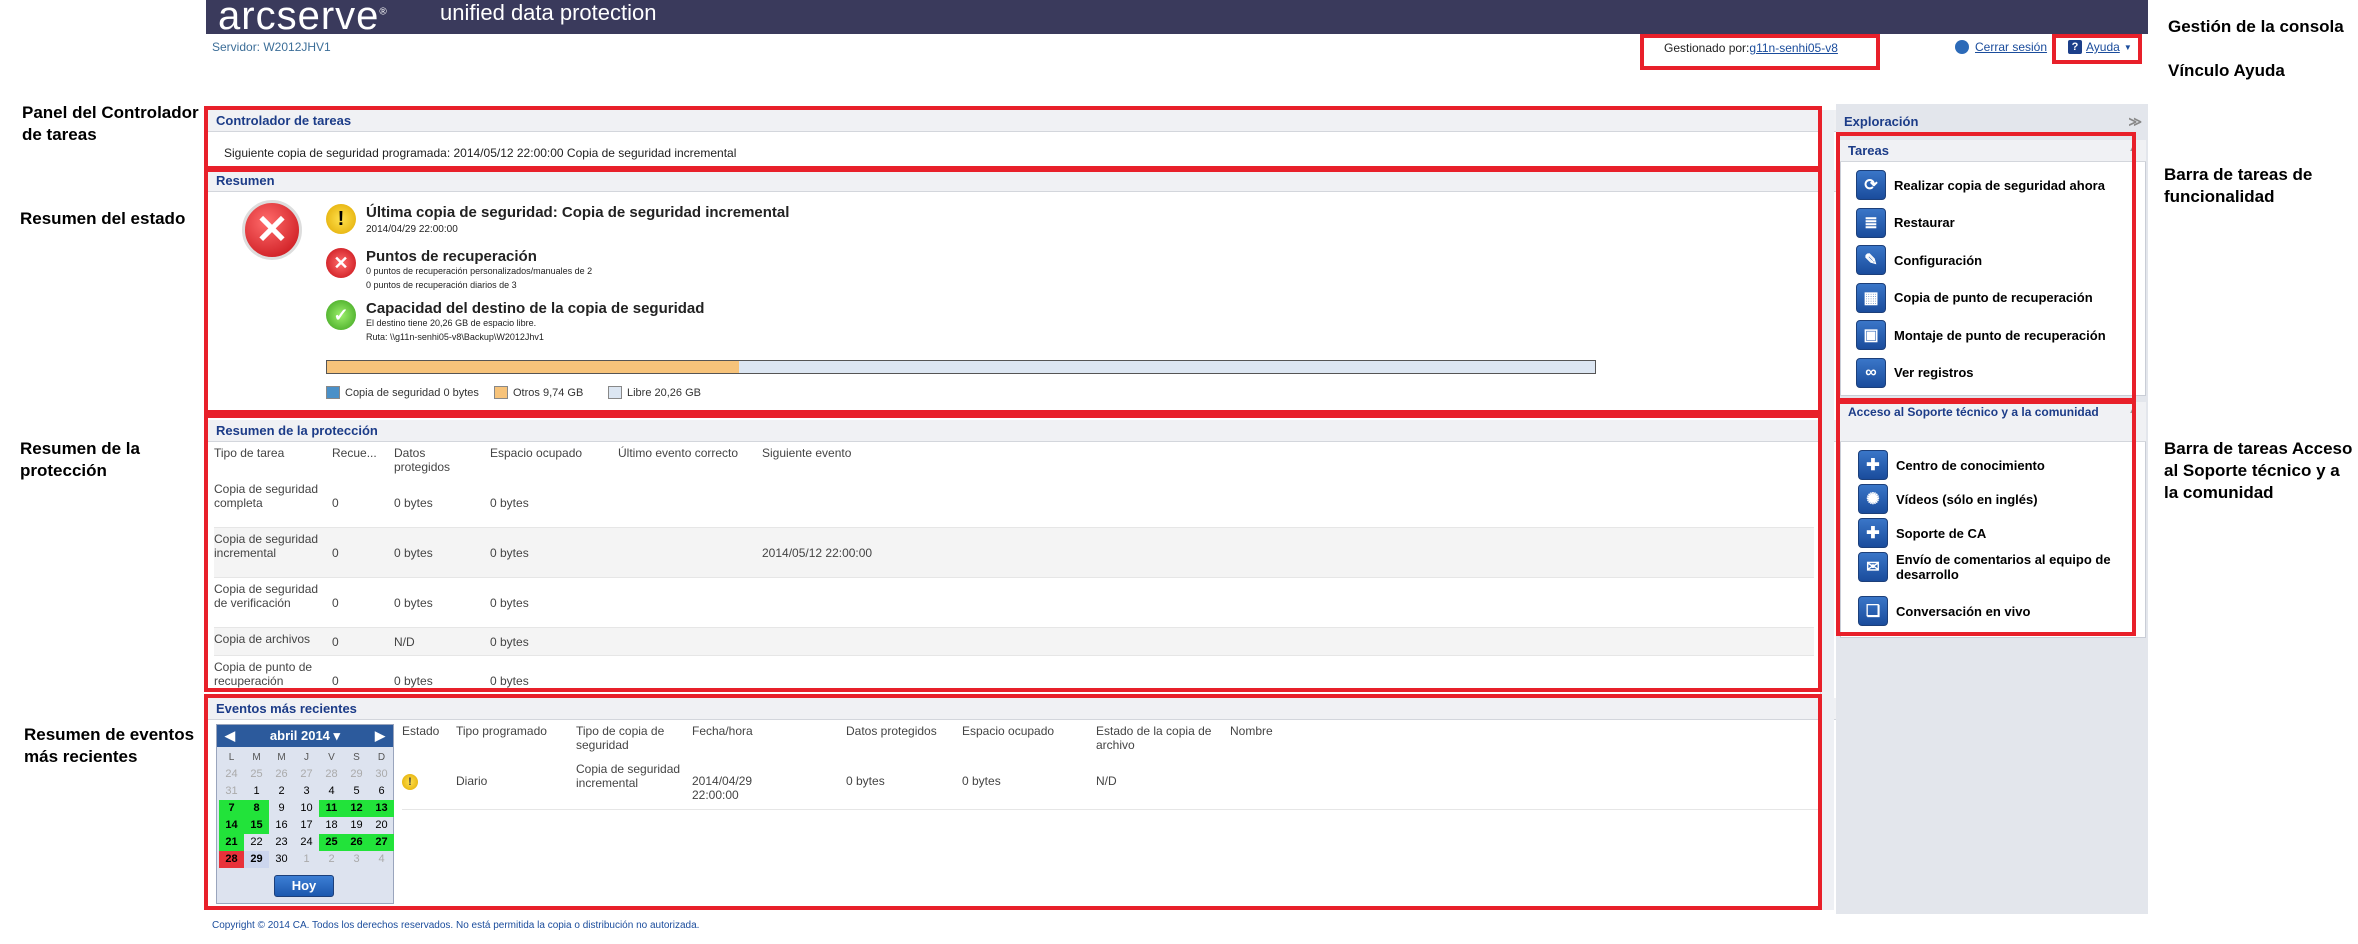  I want to click on annotation-box-help, so click(2097, 49).